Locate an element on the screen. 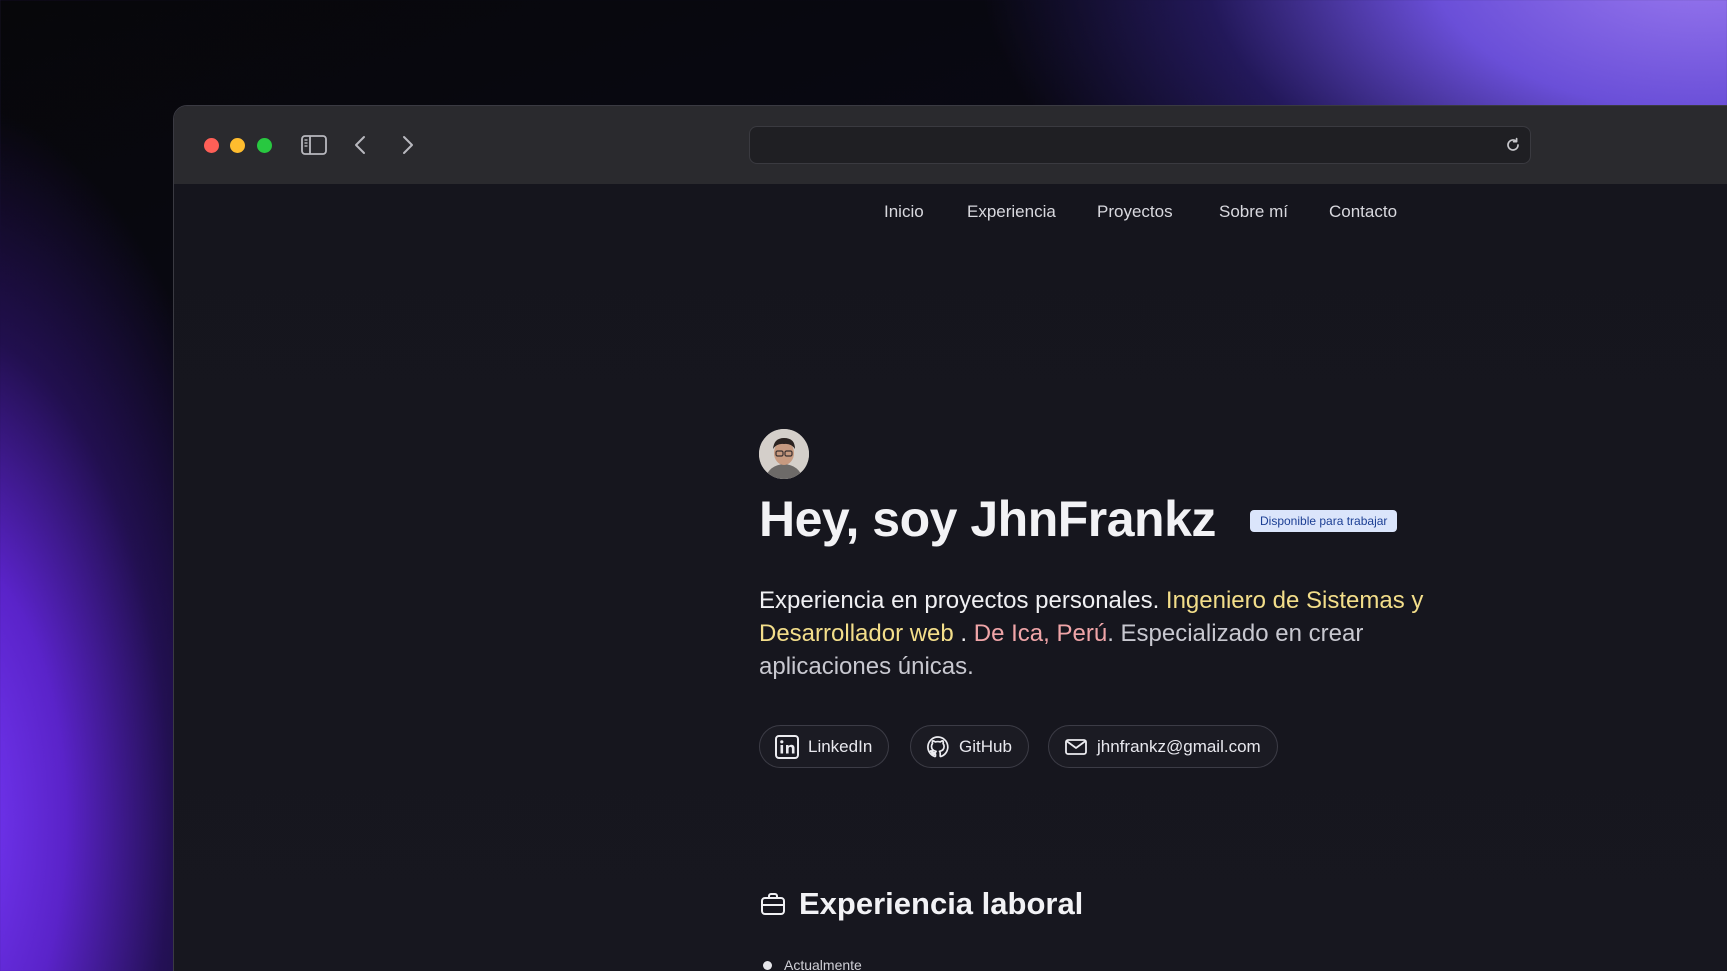 The height and width of the screenshot is (971, 1727). avatar is located at coordinates (784, 454).